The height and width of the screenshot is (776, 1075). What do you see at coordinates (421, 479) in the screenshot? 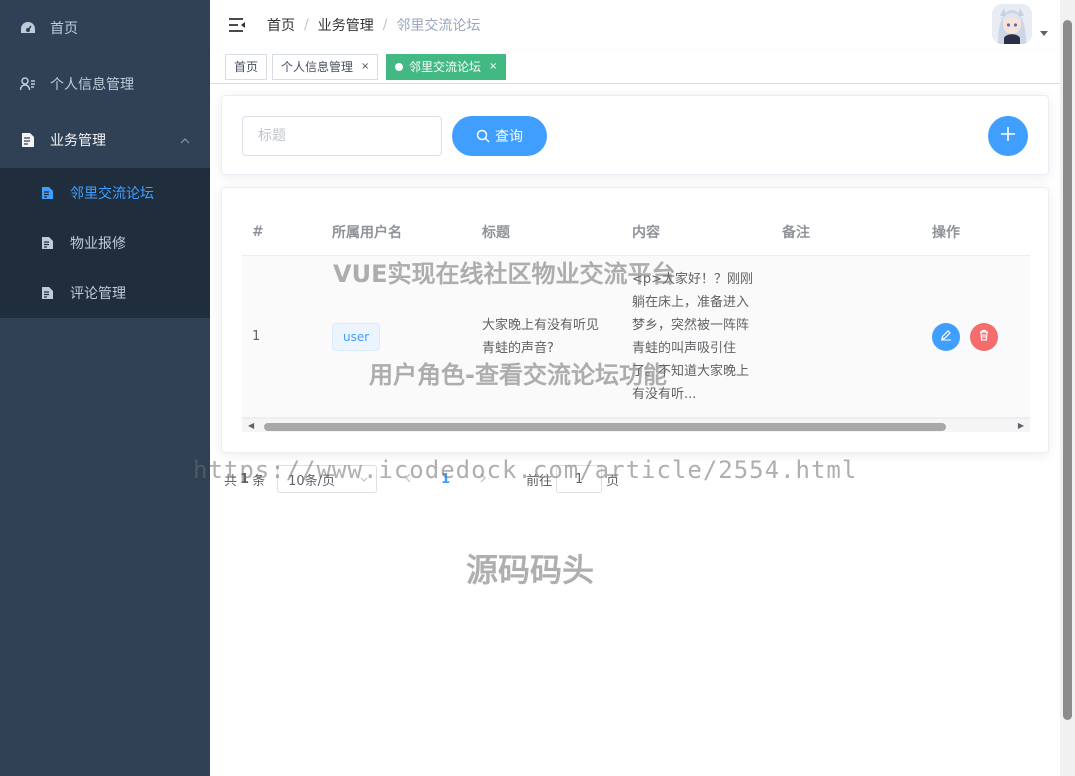
I see `pagination: 共 1 条 10条/页 1 前往 页` at bounding box center [421, 479].